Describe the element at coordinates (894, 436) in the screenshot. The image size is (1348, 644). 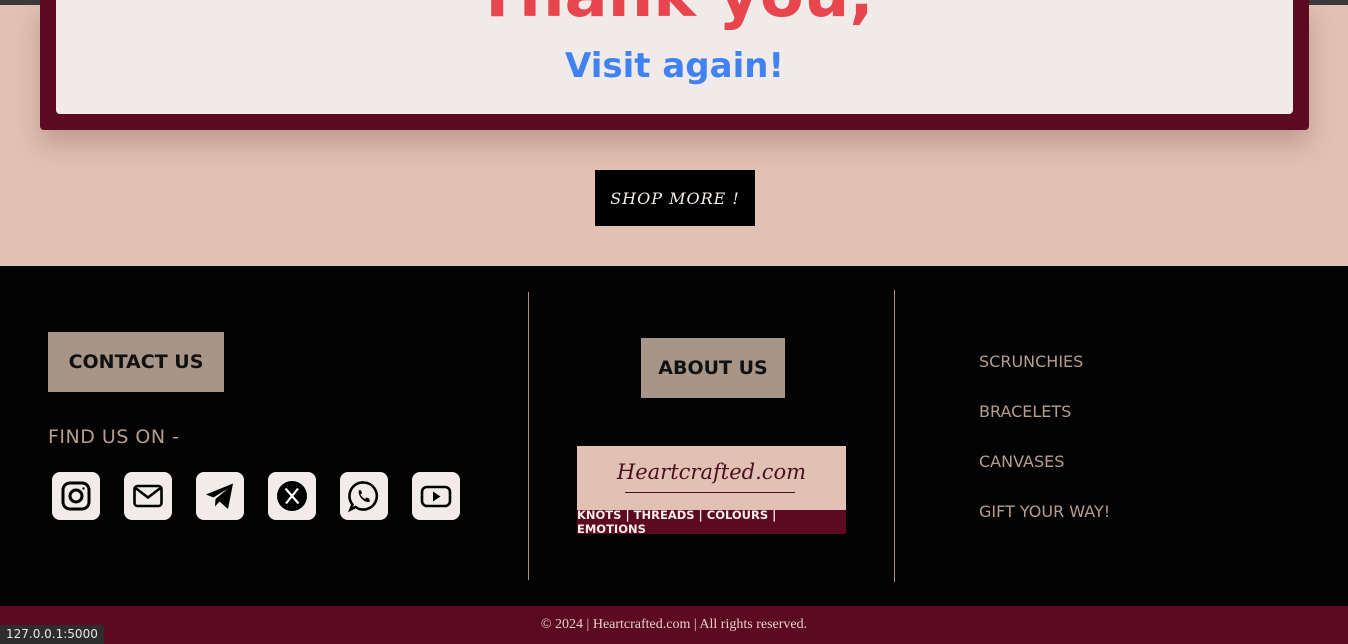
I see `footer-divider-right` at that location.